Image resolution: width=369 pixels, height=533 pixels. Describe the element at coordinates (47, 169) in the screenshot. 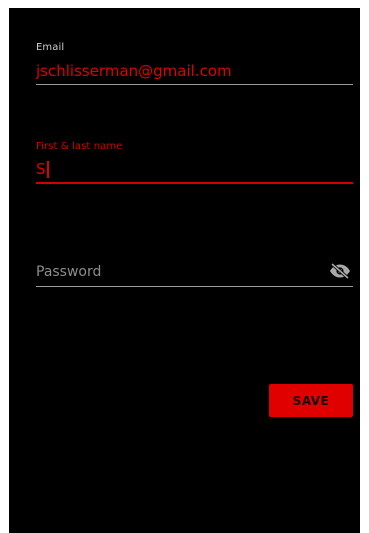

I see `text-cursor` at that location.